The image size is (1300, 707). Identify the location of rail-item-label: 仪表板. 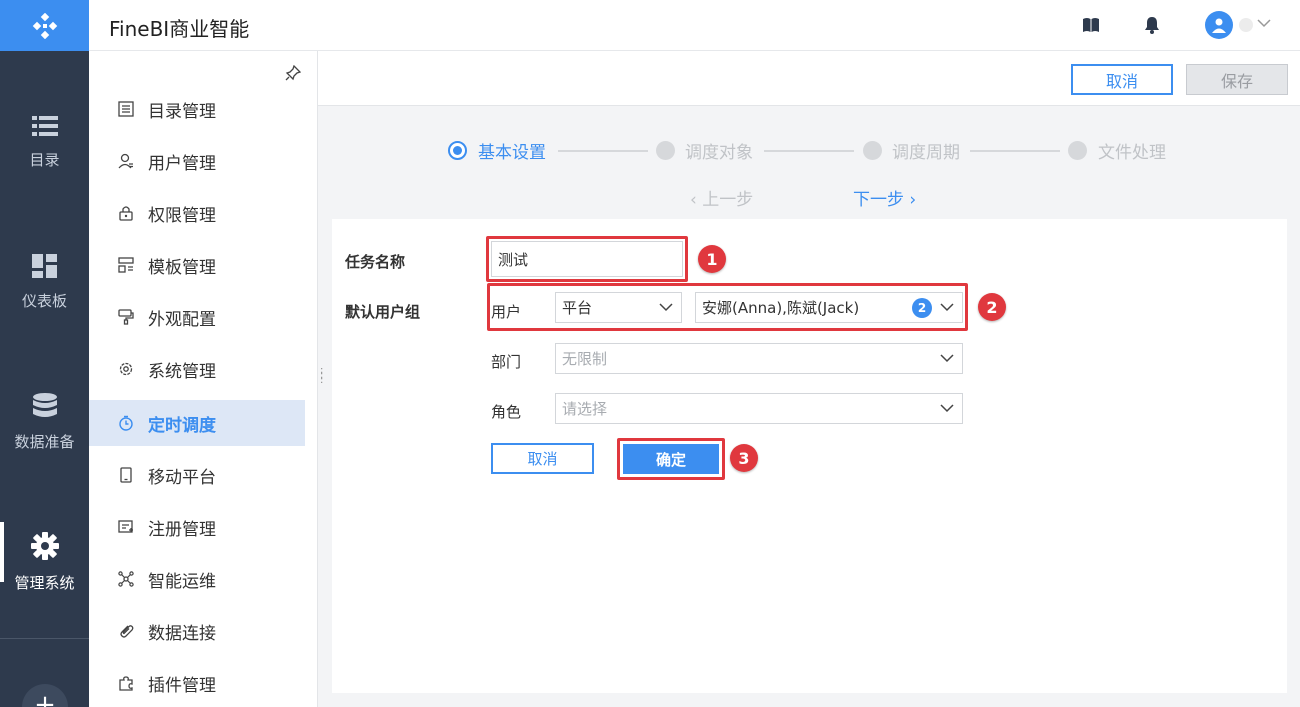
(44, 300).